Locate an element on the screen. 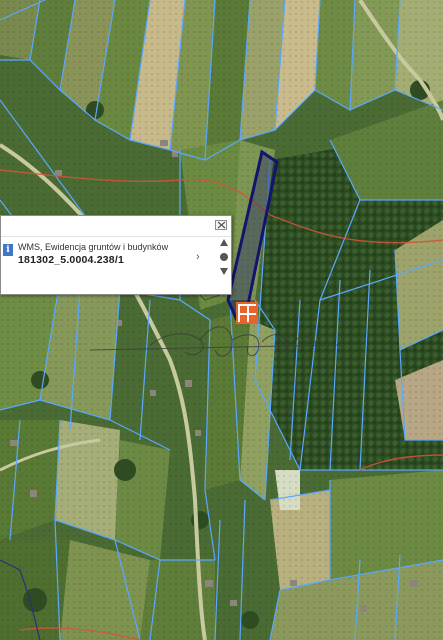  layer-name: WMS, Ewidencja gruntów i budynków is located at coordinates (93, 247).